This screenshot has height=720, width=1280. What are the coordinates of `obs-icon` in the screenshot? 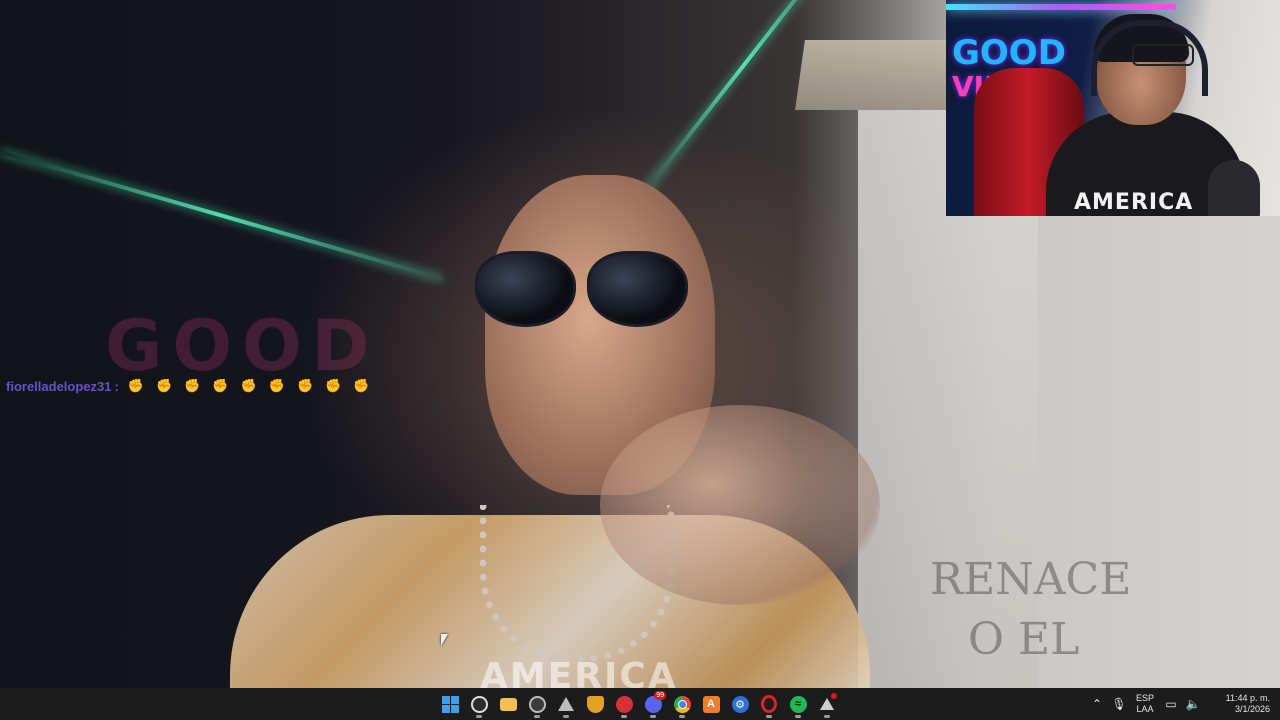 It's located at (479, 704).